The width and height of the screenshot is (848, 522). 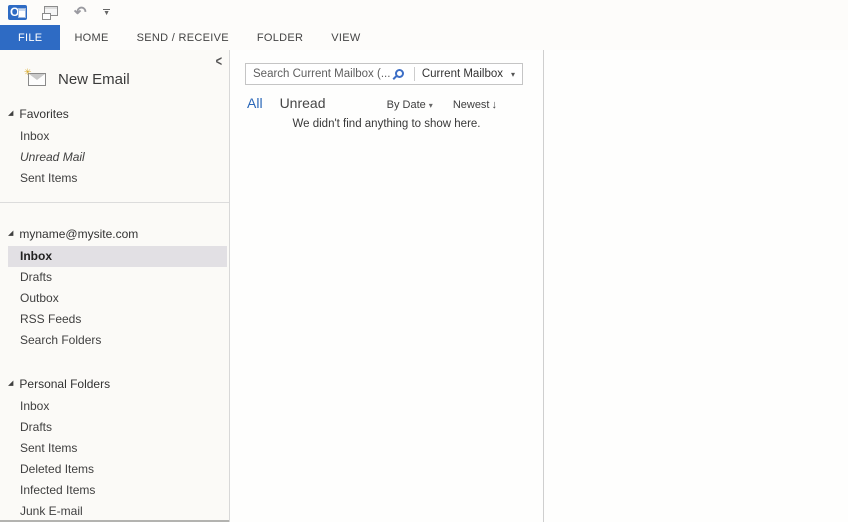 I want to click on tab-folder: FOLDER, so click(x=280, y=37).